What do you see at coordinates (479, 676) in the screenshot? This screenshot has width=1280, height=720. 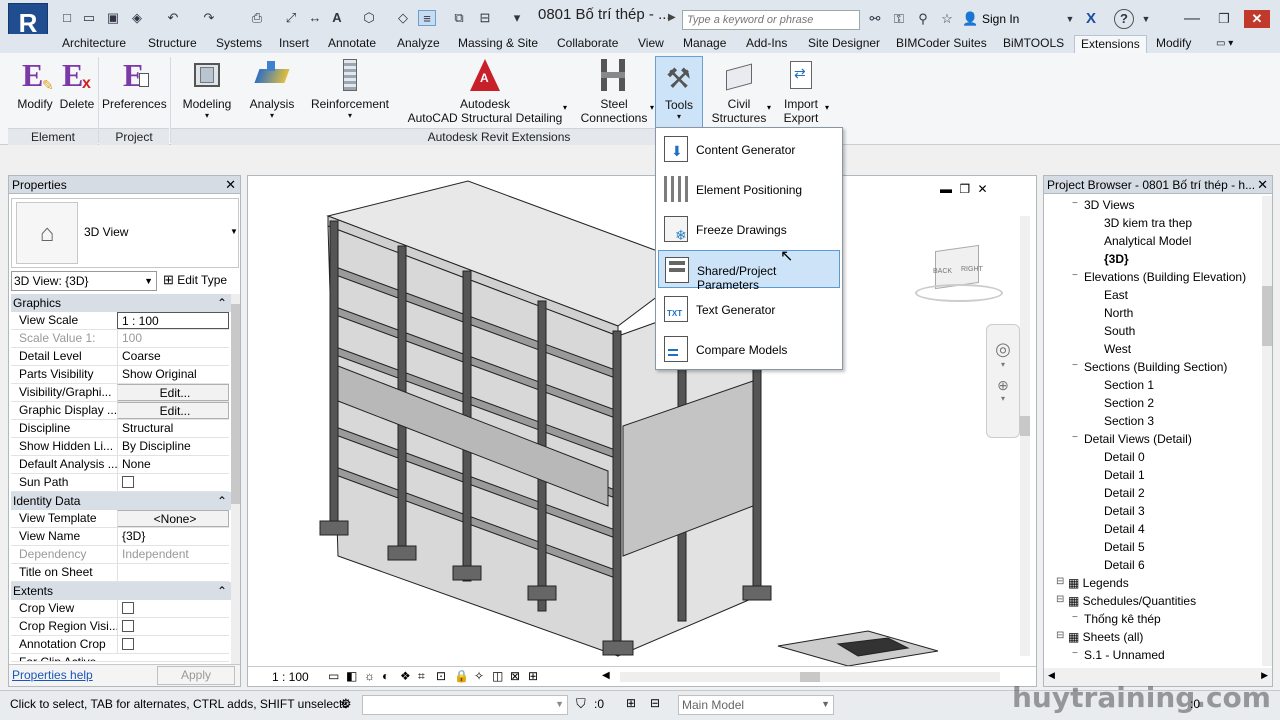 I see `temporary-hide-icon: ✧` at bounding box center [479, 676].